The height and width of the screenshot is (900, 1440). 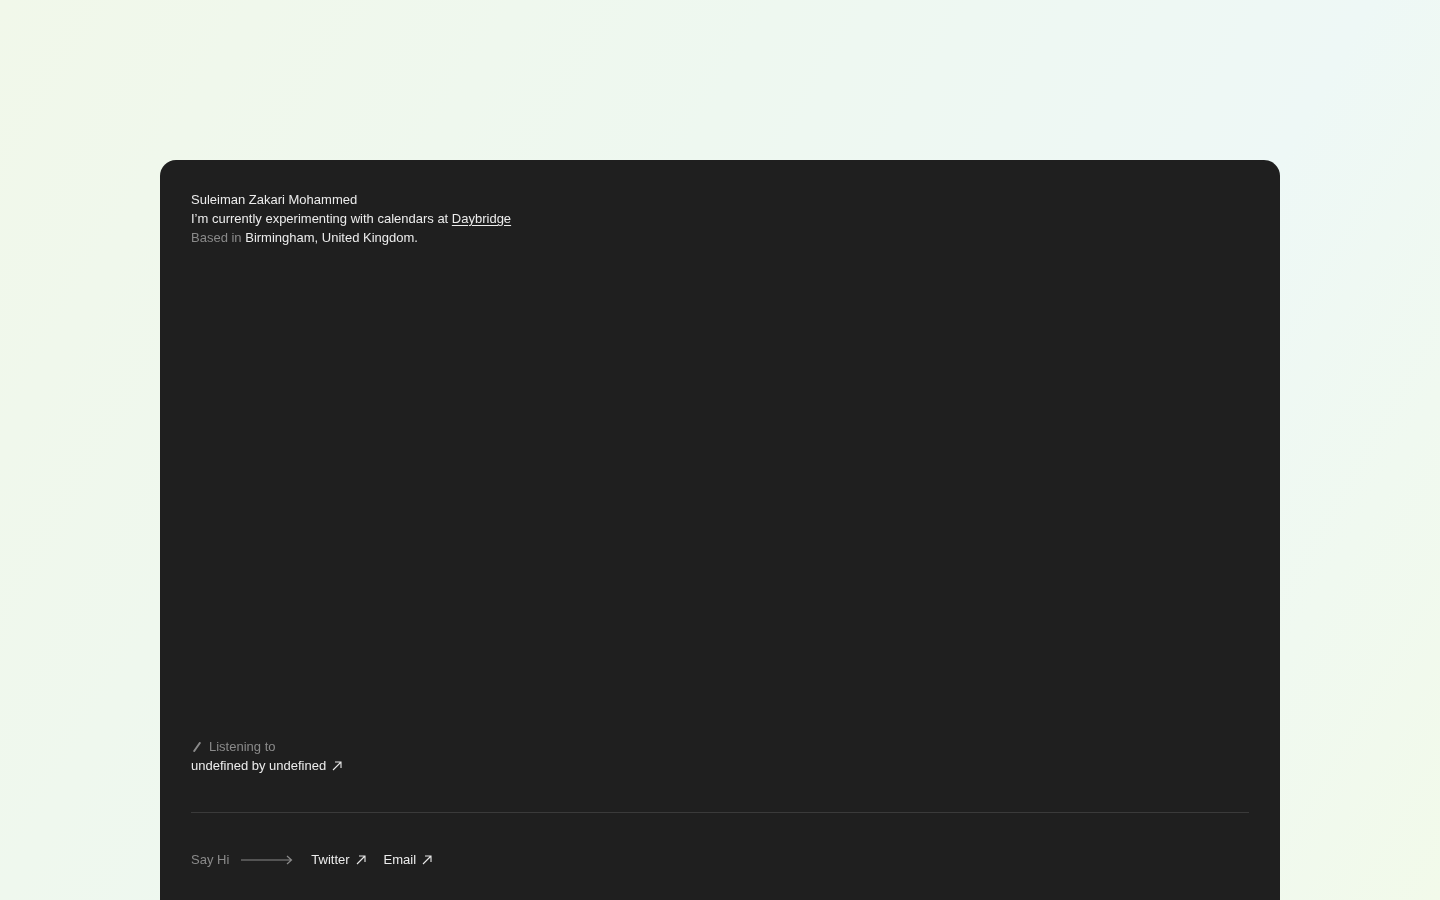 What do you see at coordinates (304, 238) in the screenshot?
I see `location-text: Based in Birmingham, United Kingdom.` at bounding box center [304, 238].